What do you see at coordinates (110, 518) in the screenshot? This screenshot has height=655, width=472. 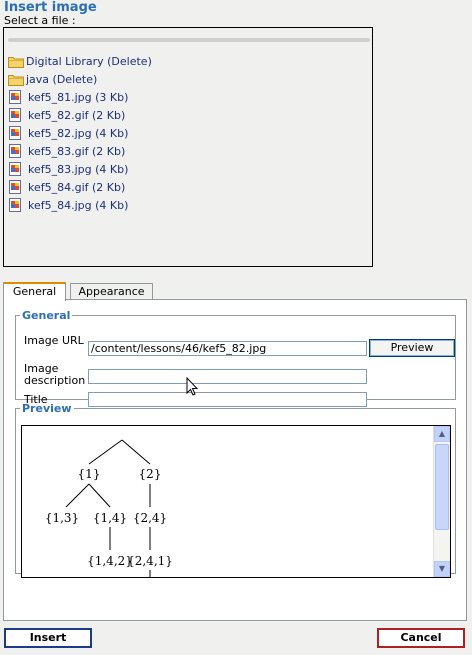 I see `tree-node: {1,4}` at bounding box center [110, 518].